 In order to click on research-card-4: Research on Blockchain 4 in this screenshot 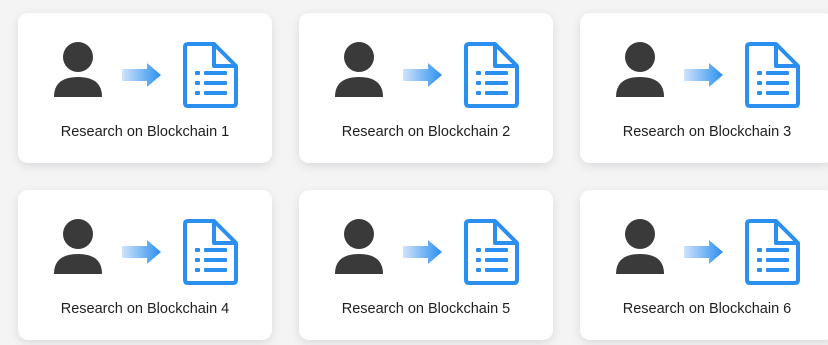, I will do `click(145, 265)`.